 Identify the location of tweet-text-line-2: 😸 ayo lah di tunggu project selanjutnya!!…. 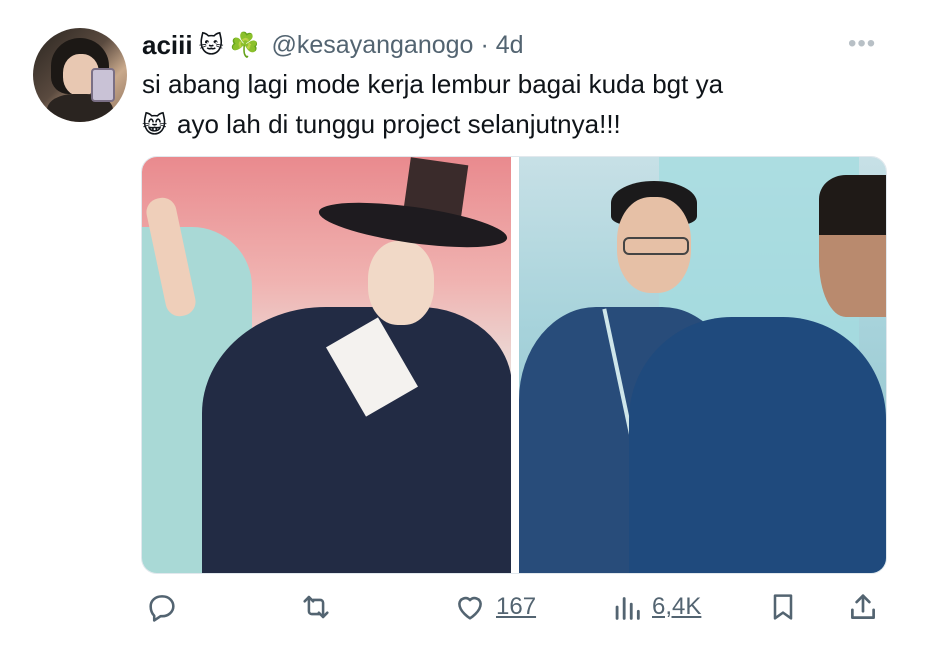
(532, 124).